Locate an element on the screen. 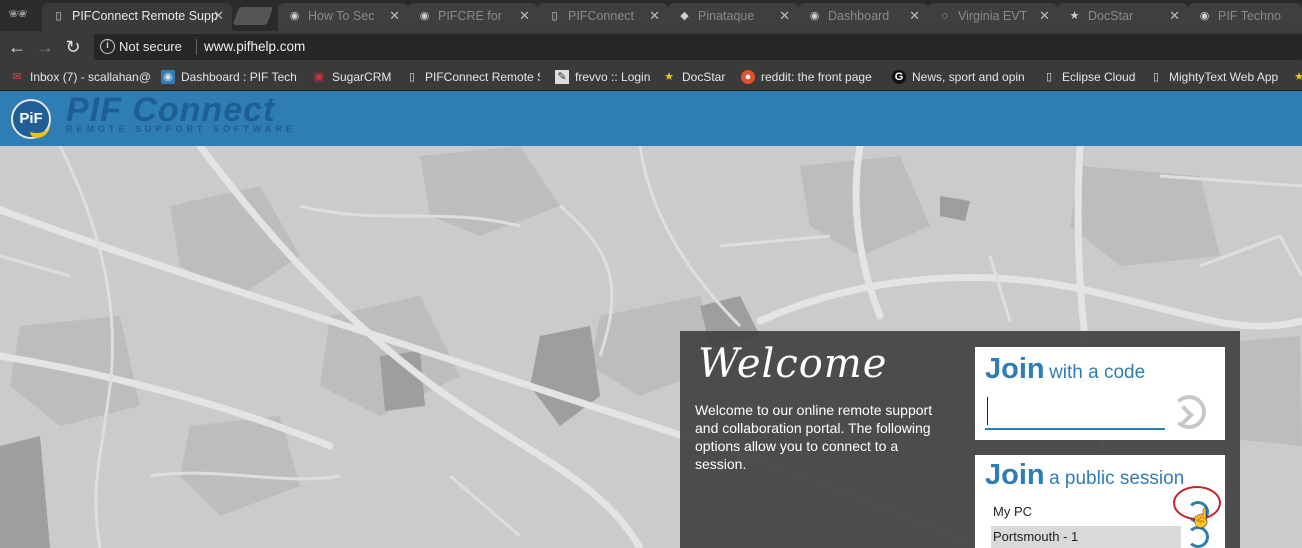 The image size is (1302, 548). join-code-title-light: with a code is located at coordinates (1097, 372).